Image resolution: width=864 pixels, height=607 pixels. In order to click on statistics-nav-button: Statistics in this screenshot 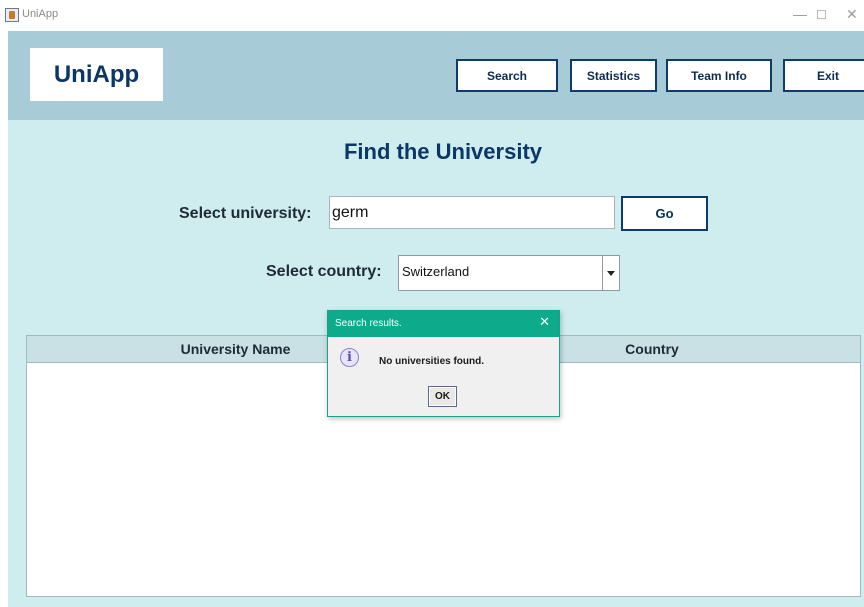, I will do `click(613, 75)`.